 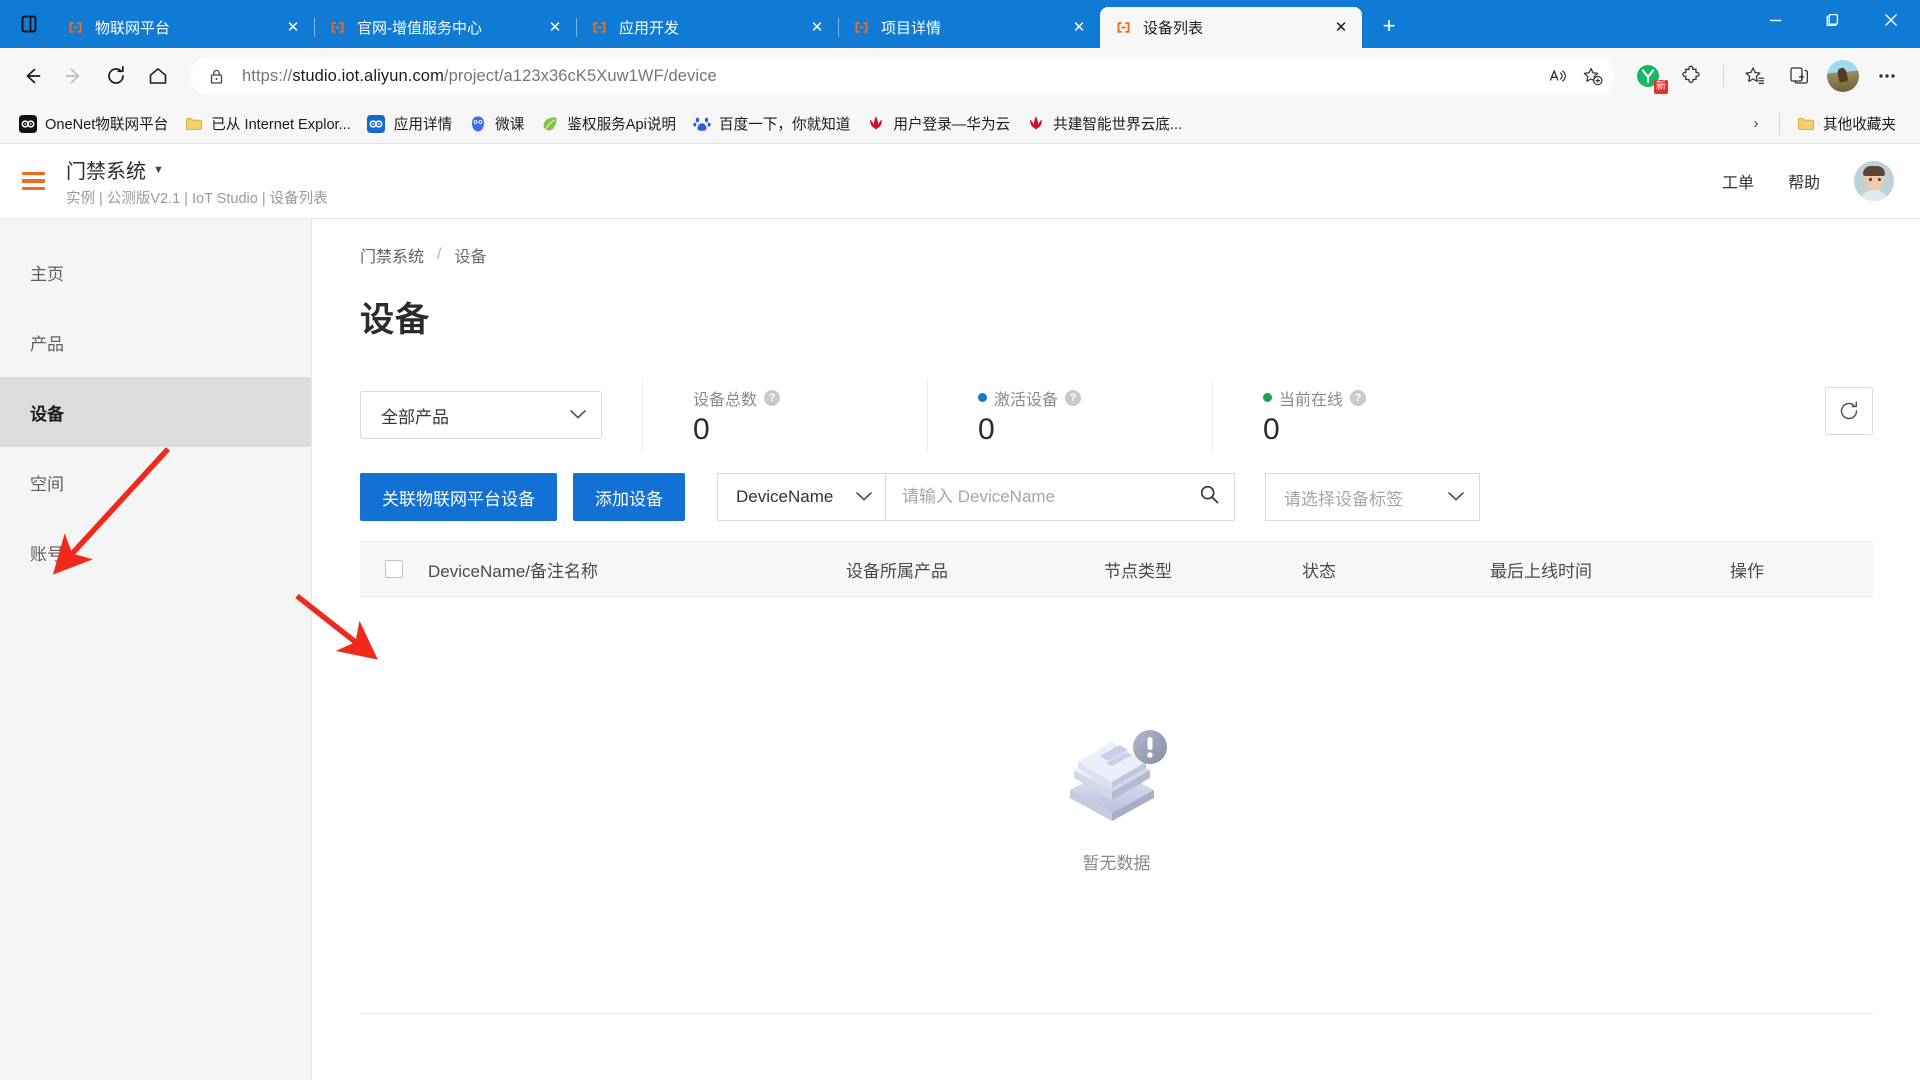 What do you see at coordinates (1849, 411) in the screenshot?
I see `refresh-button` at bounding box center [1849, 411].